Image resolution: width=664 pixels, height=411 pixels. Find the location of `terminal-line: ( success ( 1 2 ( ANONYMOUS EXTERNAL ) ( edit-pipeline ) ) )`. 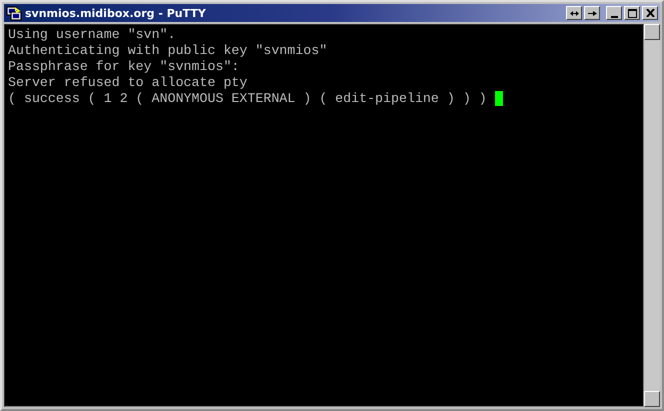

terminal-line: ( success ( 1 2 ( ANONYMOUS EXTERNAL ) ( edit-pipeline ) ) ) is located at coordinates (248, 98).